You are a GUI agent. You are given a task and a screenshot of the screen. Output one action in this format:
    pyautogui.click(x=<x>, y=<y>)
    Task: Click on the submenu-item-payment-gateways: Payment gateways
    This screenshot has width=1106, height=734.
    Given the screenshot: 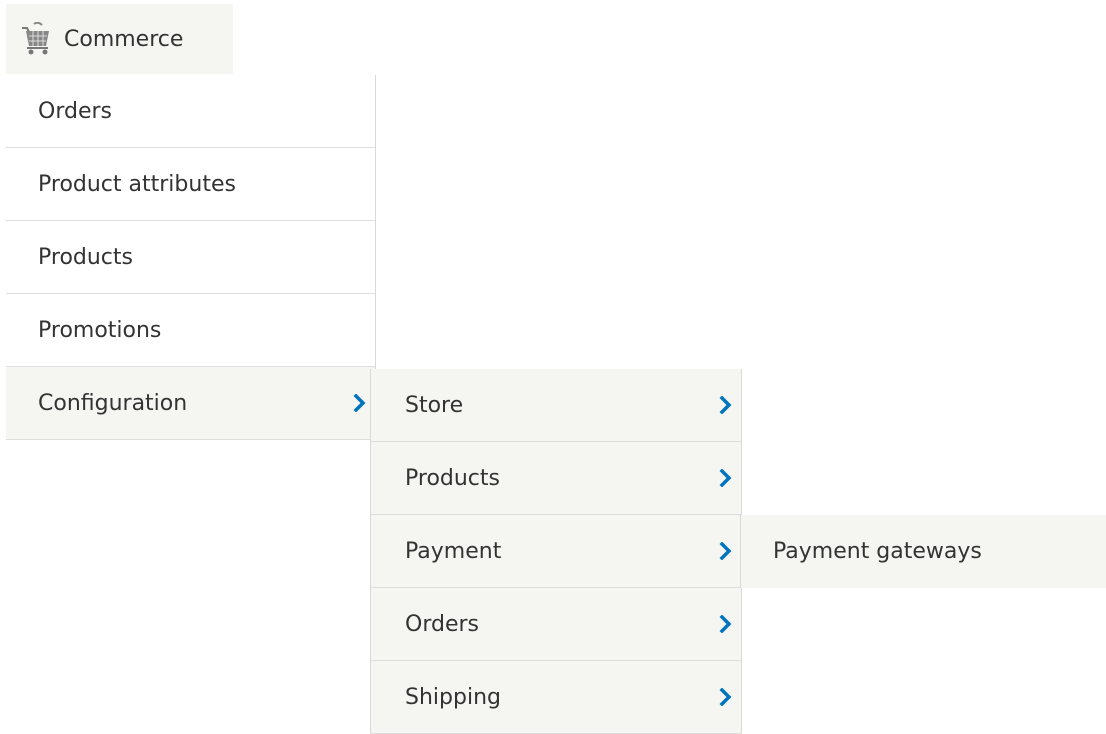 What is the action you would take?
    pyautogui.click(x=923, y=551)
    